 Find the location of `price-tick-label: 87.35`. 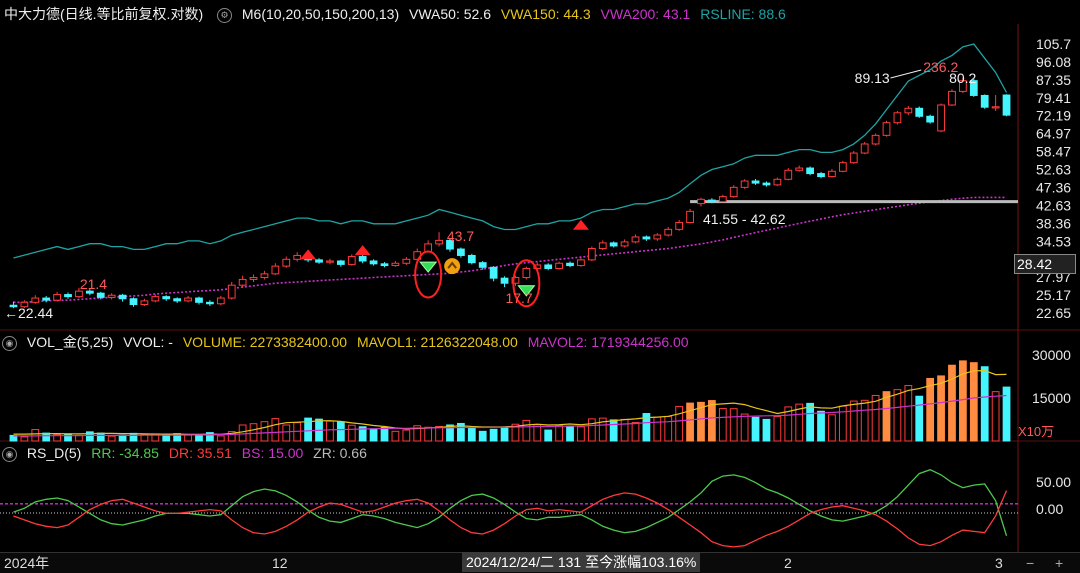

price-tick-label: 87.35 is located at coordinates (1053, 80).